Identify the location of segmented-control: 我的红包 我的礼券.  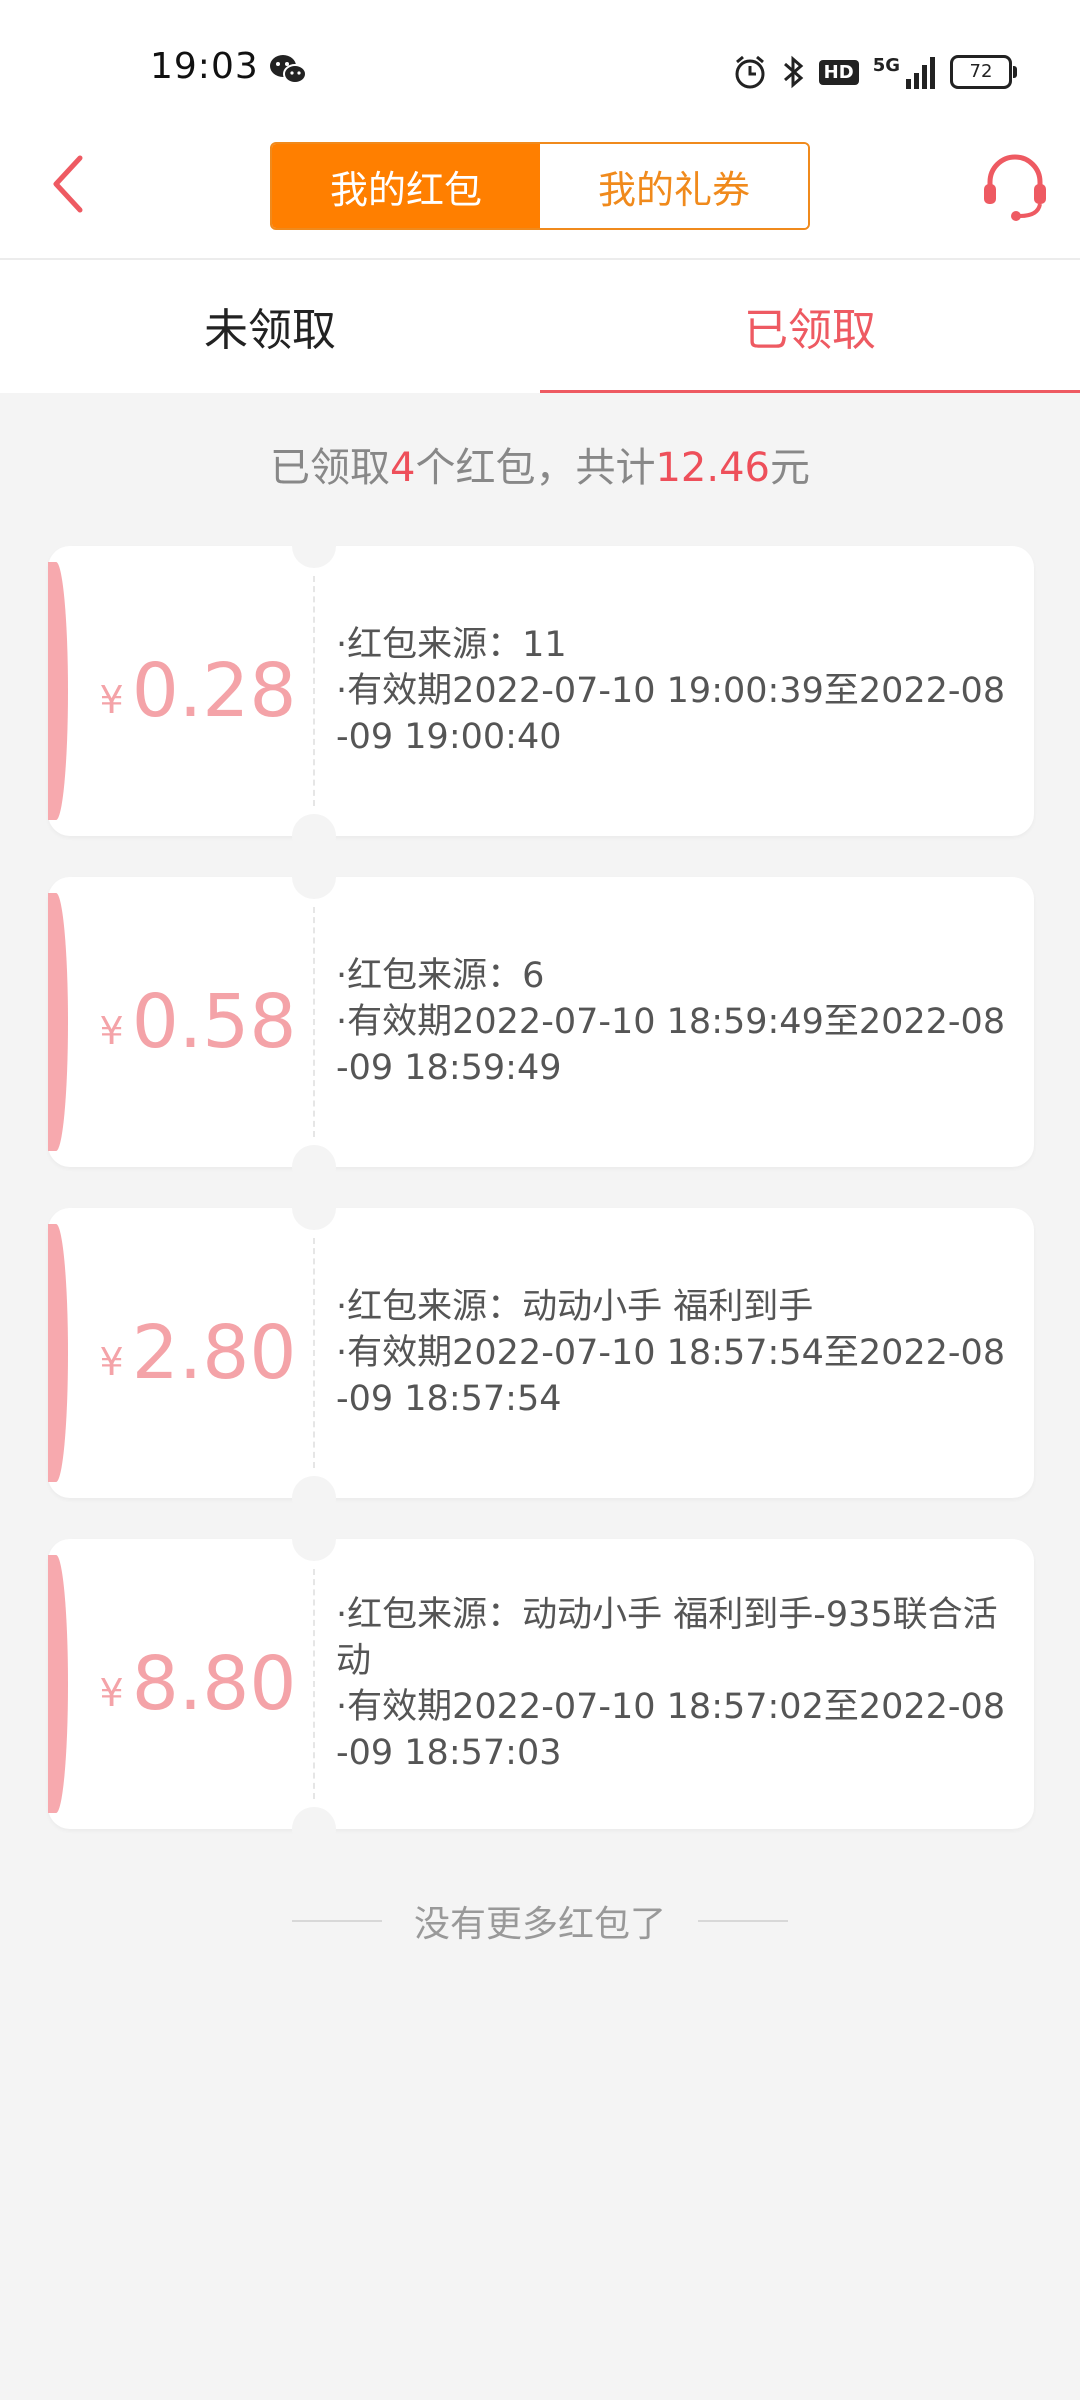
(540, 186).